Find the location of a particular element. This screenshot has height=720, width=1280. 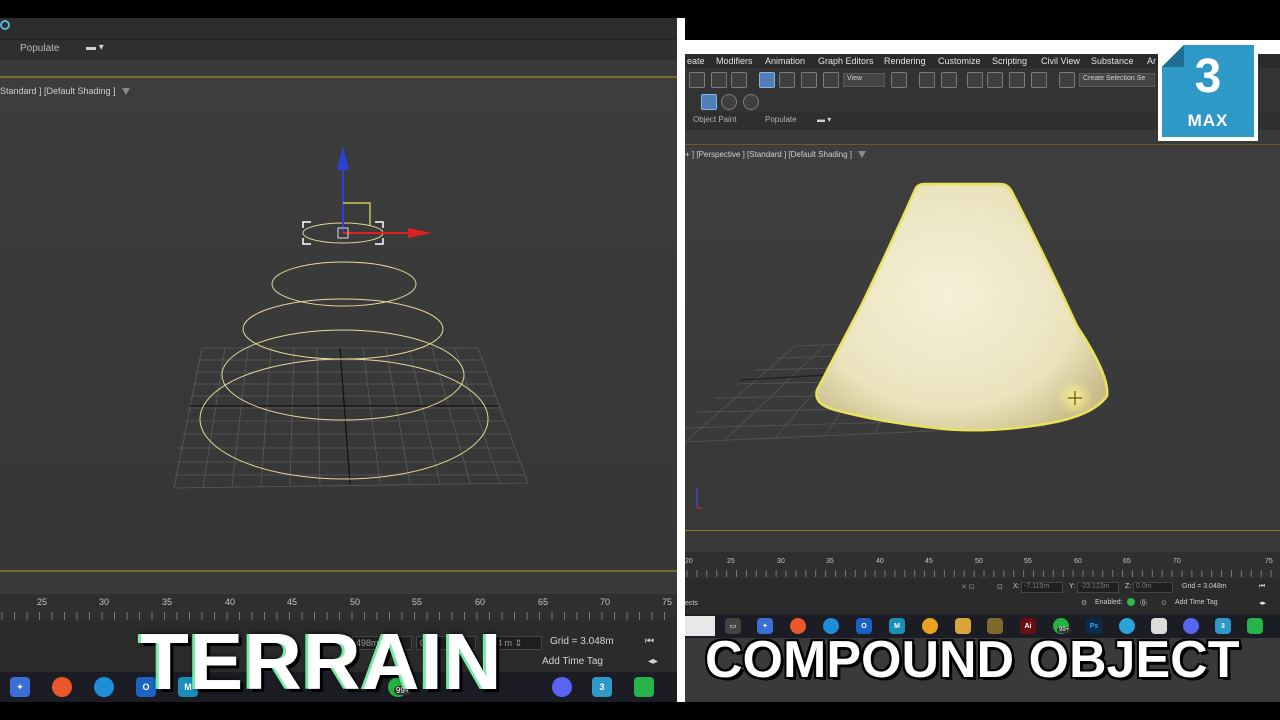

app-logo-icon is located at coordinates (5, 25).